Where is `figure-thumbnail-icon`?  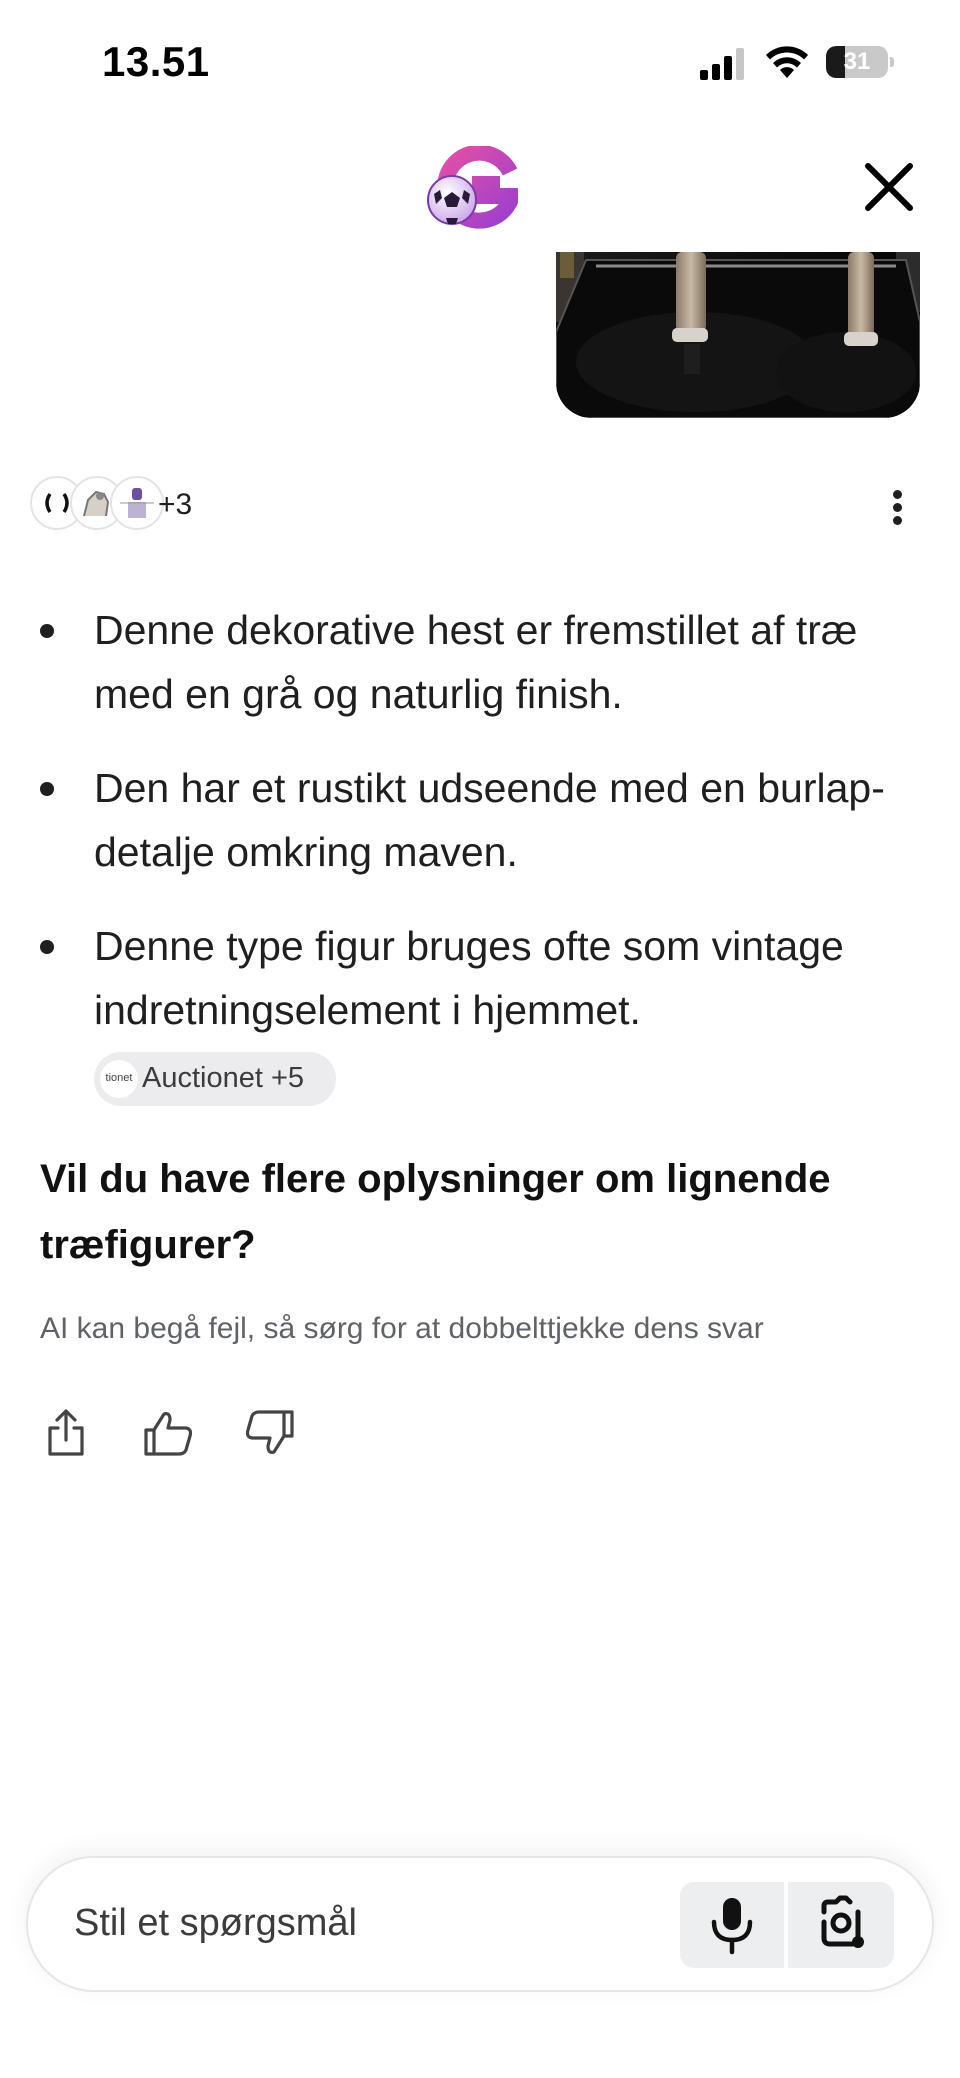 figure-thumbnail-icon is located at coordinates (137, 503).